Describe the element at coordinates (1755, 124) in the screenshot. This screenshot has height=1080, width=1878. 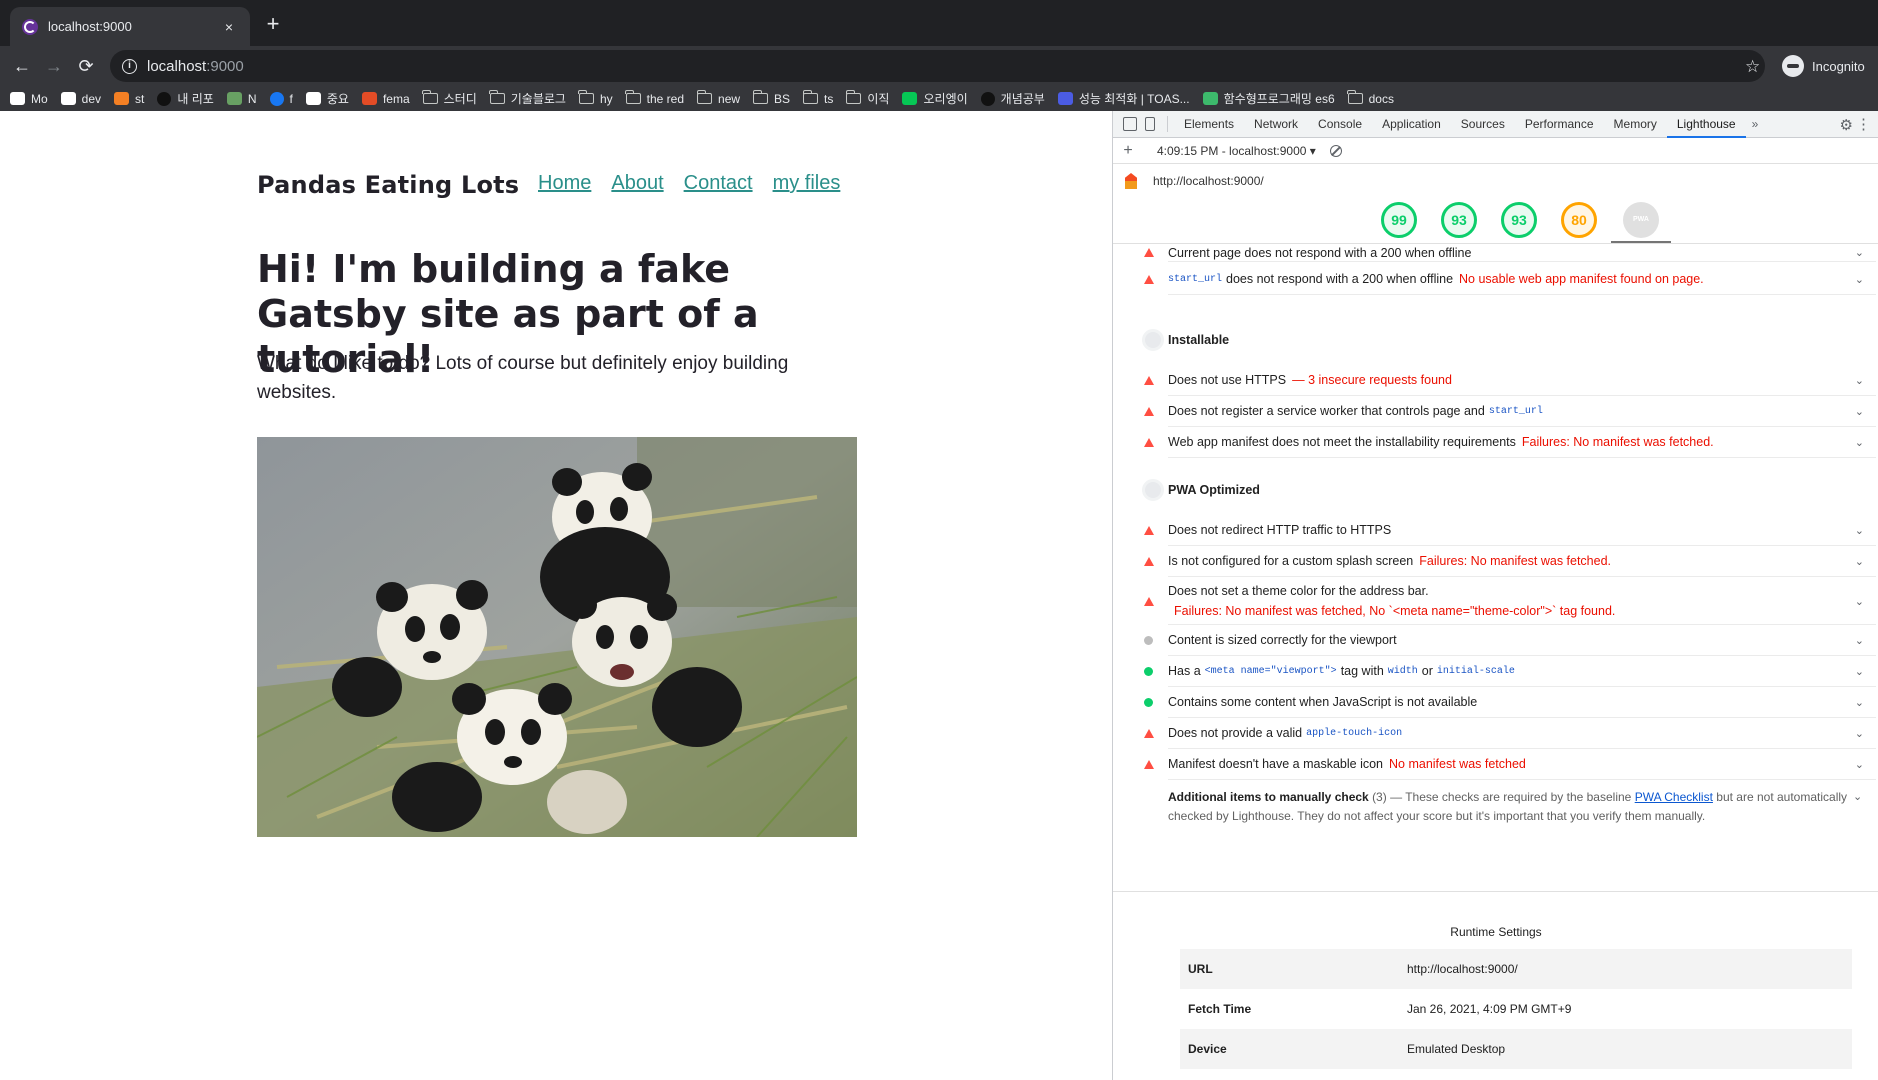
I see `more-tabs-icon: »` at that location.